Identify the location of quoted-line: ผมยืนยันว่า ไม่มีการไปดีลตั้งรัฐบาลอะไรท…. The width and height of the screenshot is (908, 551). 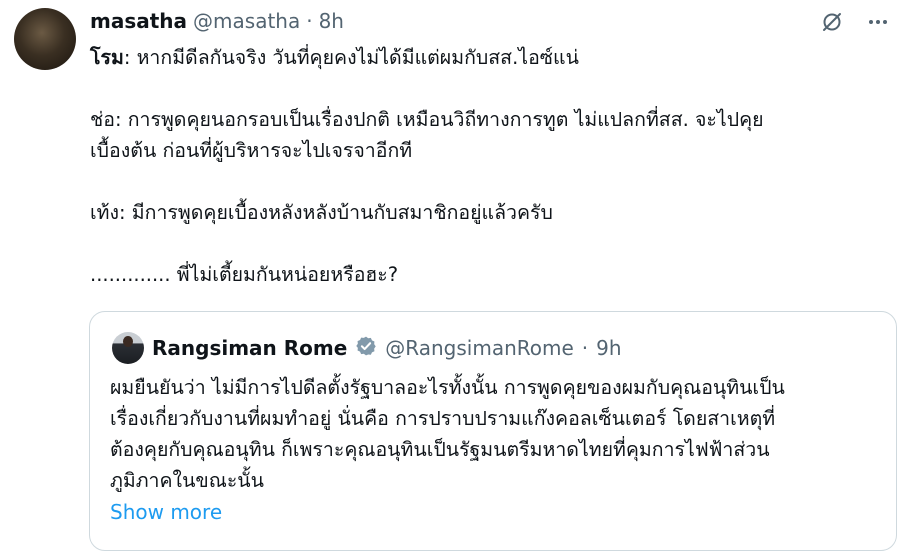
(447, 387).